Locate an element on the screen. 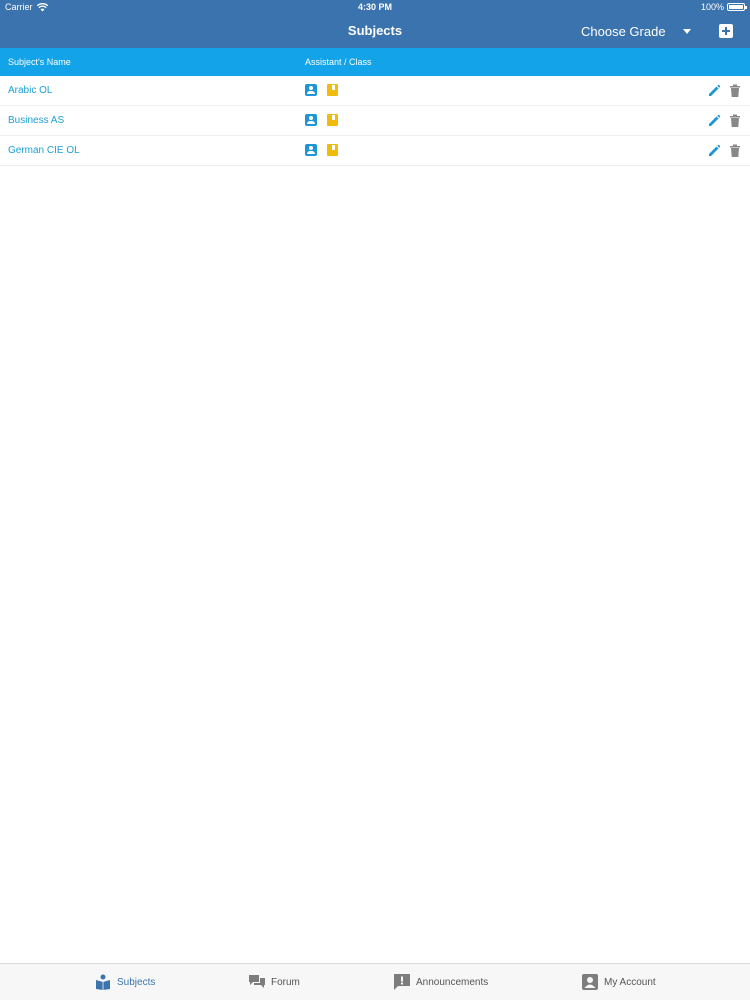  tab-my-account-label: My Account is located at coordinates (630, 982).